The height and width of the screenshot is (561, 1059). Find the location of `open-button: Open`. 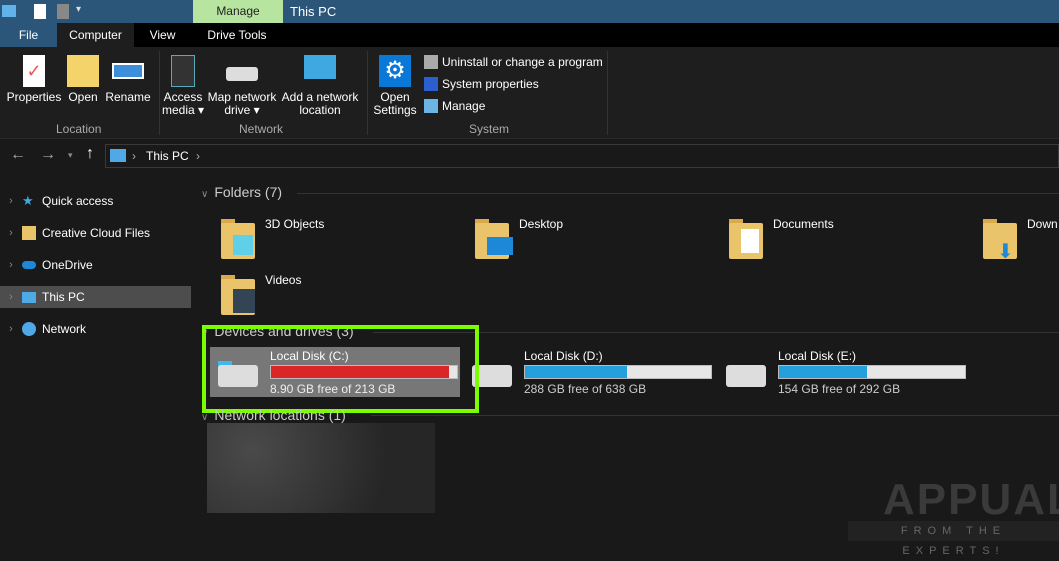

open-button: Open is located at coordinates (83, 79).